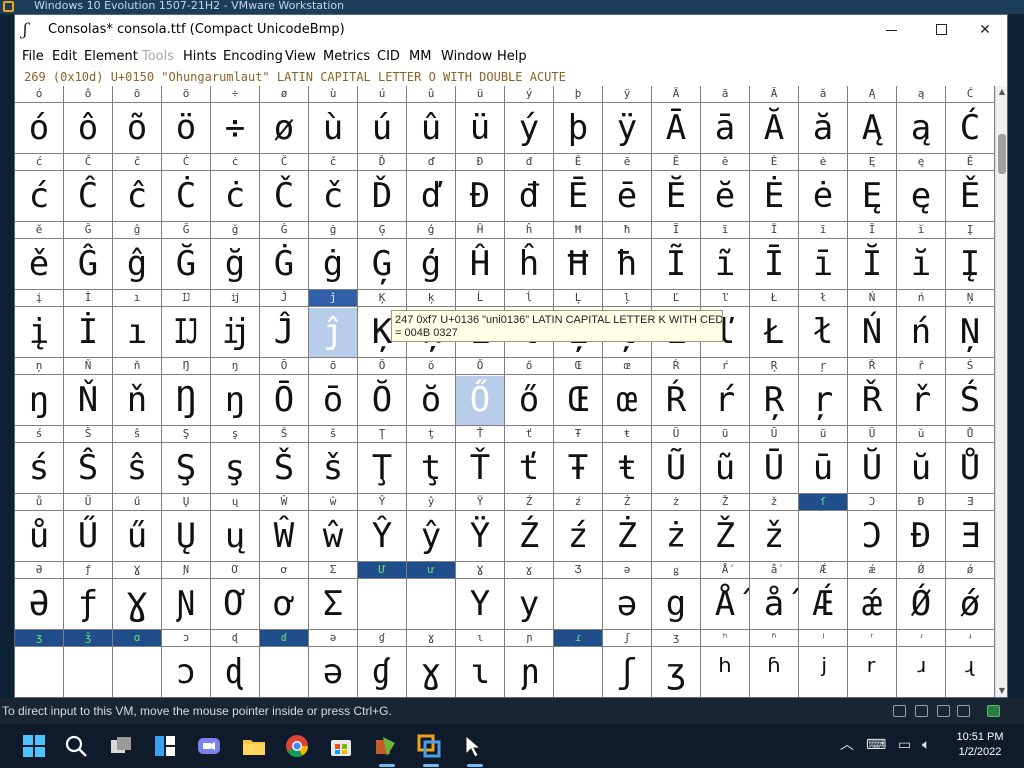  Describe the element at coordinates (111, 56) in the screenshot. I see `menu-element: Element` at that location.